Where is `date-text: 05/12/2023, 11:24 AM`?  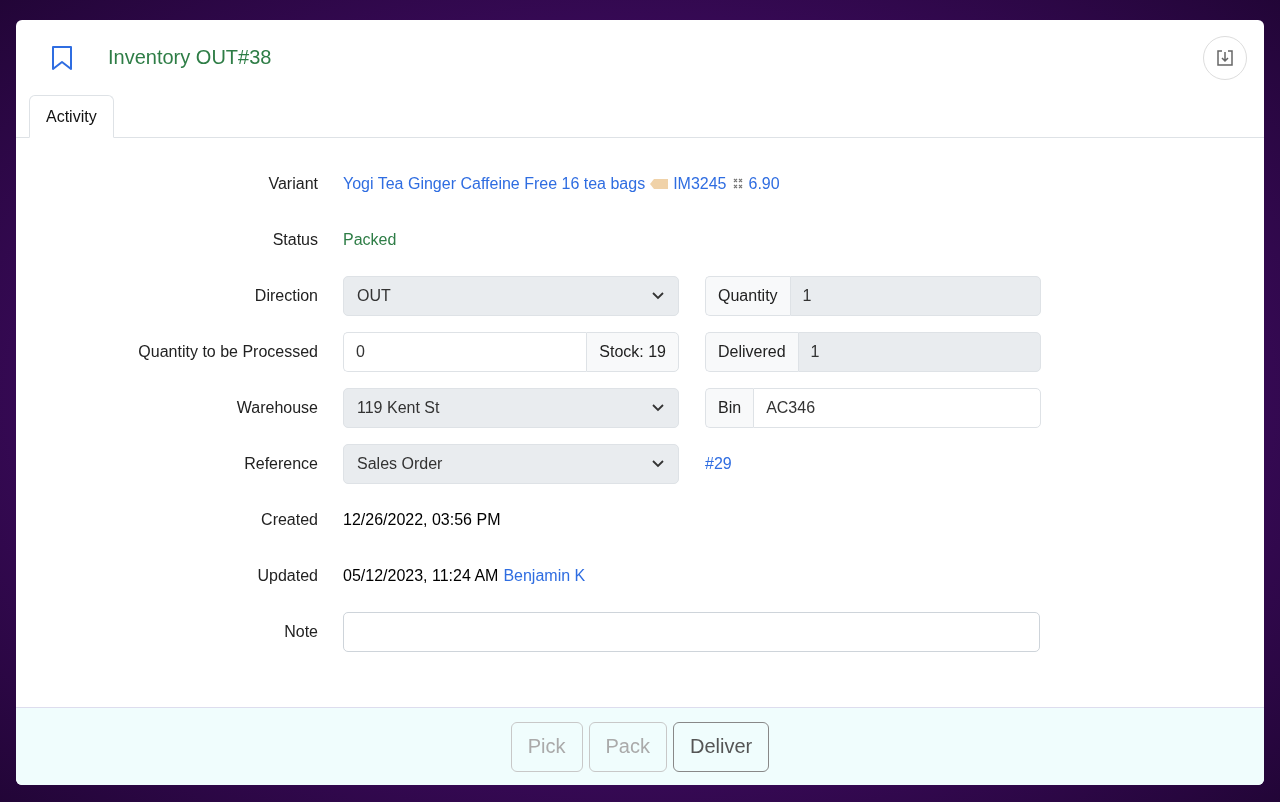
date-text: 05/12/2023, 11:24 AM is located at coordinates (421, 576).